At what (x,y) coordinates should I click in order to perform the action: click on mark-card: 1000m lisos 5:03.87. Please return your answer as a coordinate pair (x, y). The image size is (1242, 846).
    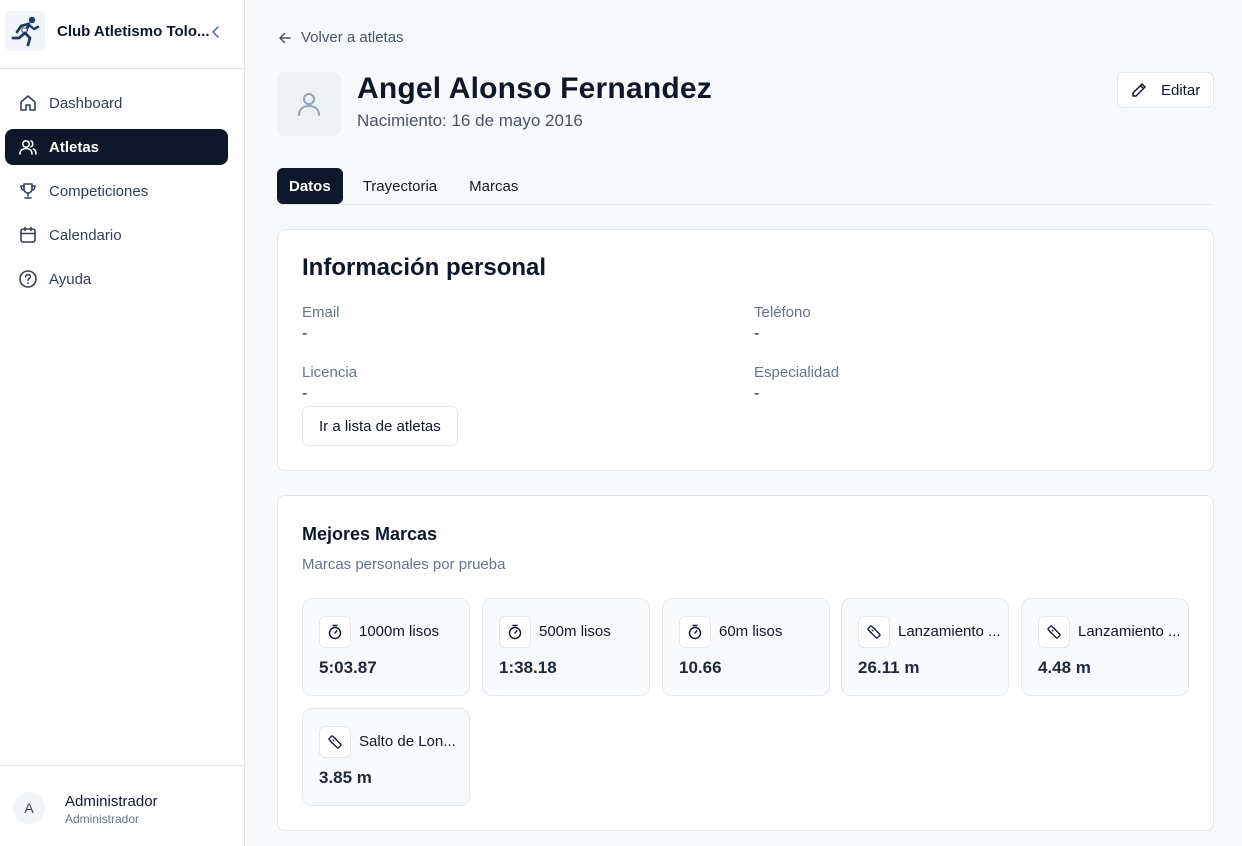
    Looking at the image, I should click on (386, 647).